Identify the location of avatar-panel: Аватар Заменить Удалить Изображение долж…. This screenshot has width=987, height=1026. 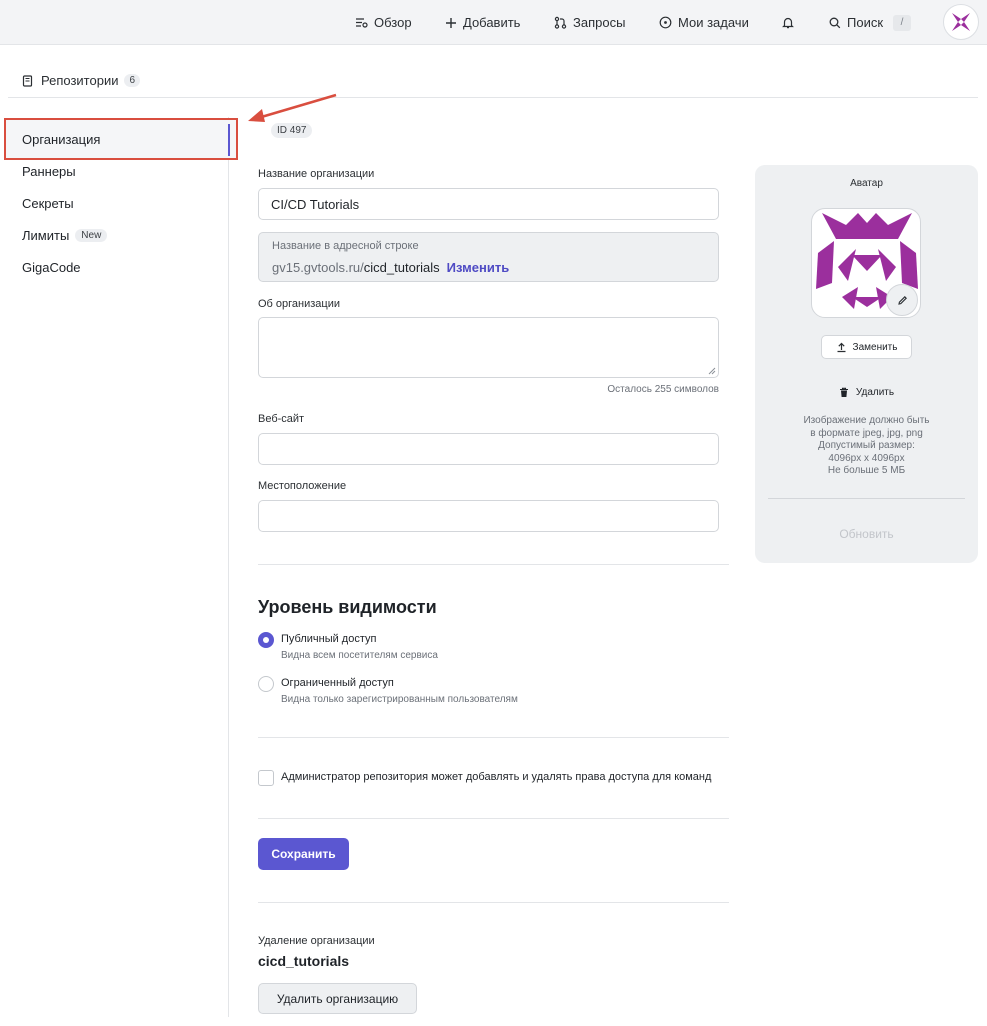
(866, 364).